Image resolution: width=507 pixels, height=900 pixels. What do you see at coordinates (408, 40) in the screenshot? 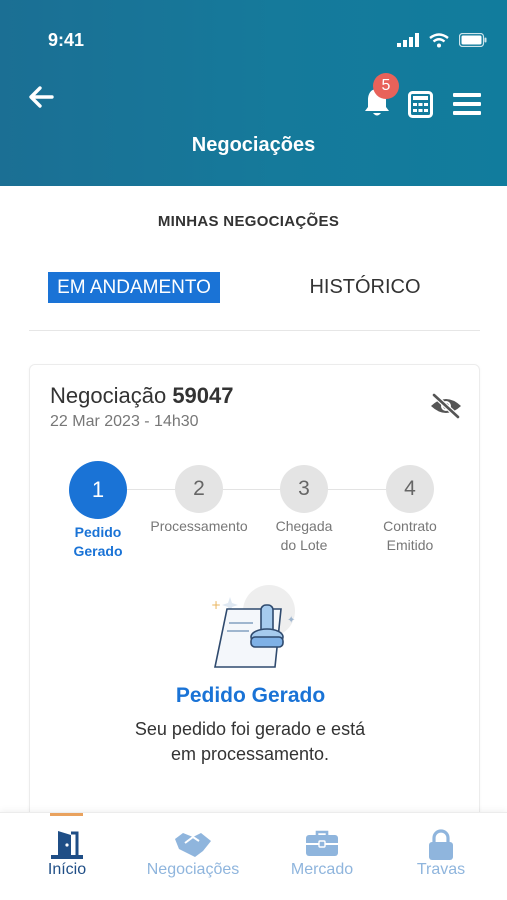
I see `signal-icon` at bounding box center [408, 40].